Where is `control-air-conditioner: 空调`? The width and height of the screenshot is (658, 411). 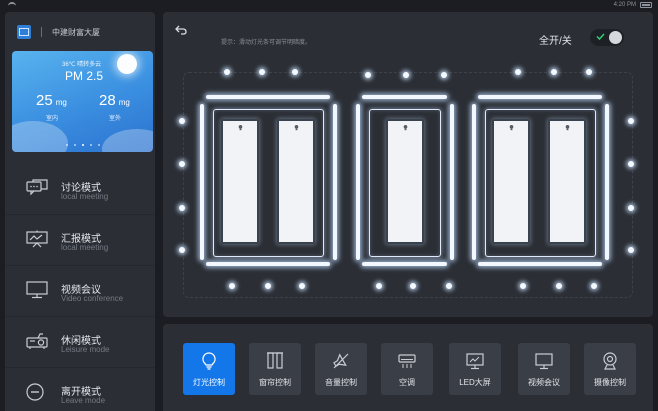 control-air-conditioner: 空调 is located at coordinates (407, 369).